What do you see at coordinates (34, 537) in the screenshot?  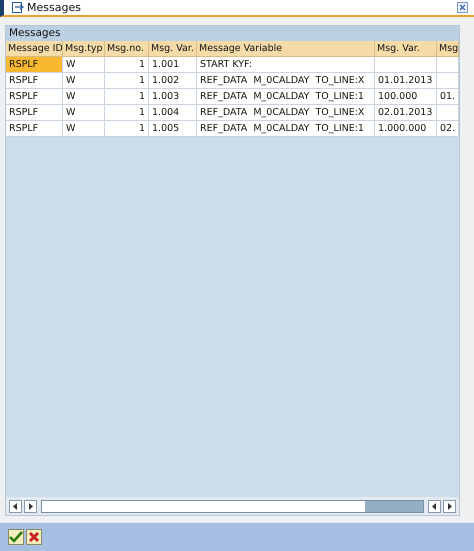 I see `cancel-button` at bounding box center [34, 537].